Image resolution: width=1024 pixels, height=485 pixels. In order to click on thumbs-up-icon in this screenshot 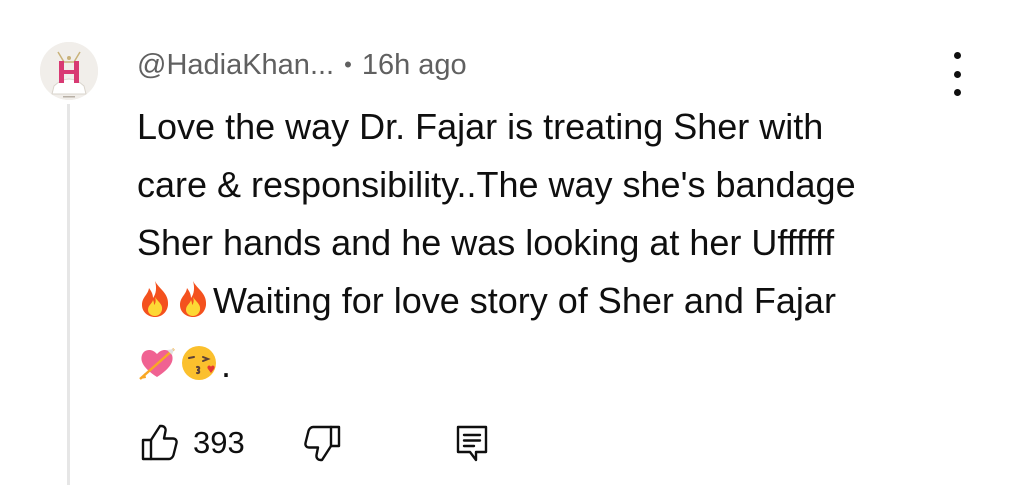, I will do `click(160, 443)`.